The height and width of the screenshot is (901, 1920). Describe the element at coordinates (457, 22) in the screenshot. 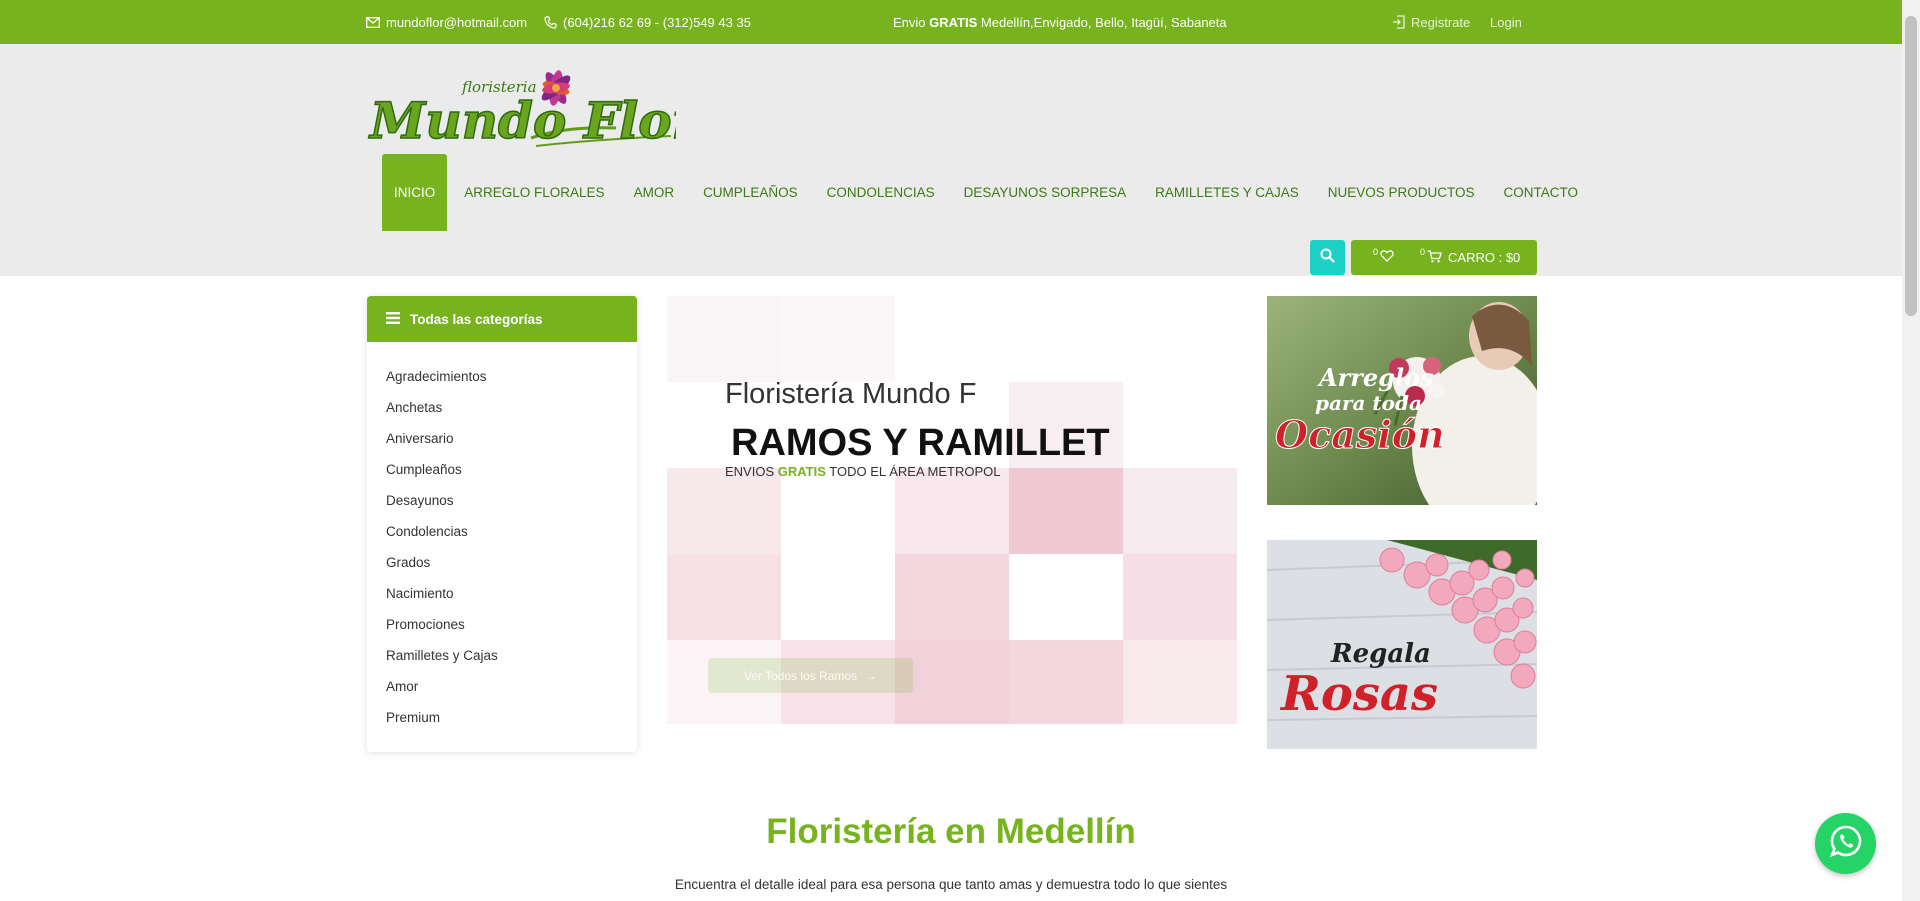

I see `email-text: mundoflor@hotmail.com` at that location.